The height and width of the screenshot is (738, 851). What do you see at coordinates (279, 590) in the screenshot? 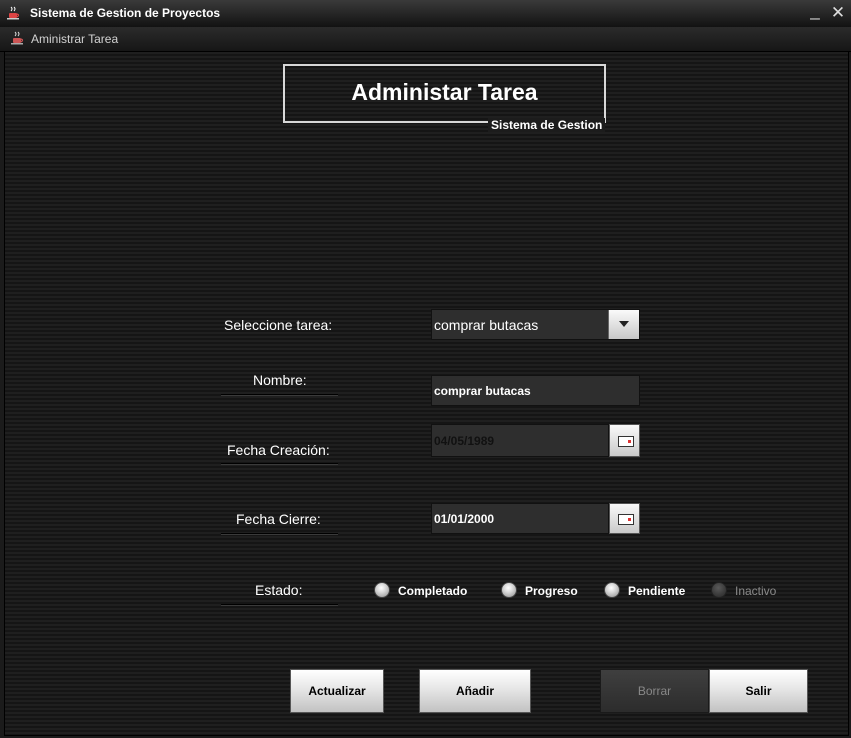
I see `estado-label: Estado:` at bounding box center [279, 590].